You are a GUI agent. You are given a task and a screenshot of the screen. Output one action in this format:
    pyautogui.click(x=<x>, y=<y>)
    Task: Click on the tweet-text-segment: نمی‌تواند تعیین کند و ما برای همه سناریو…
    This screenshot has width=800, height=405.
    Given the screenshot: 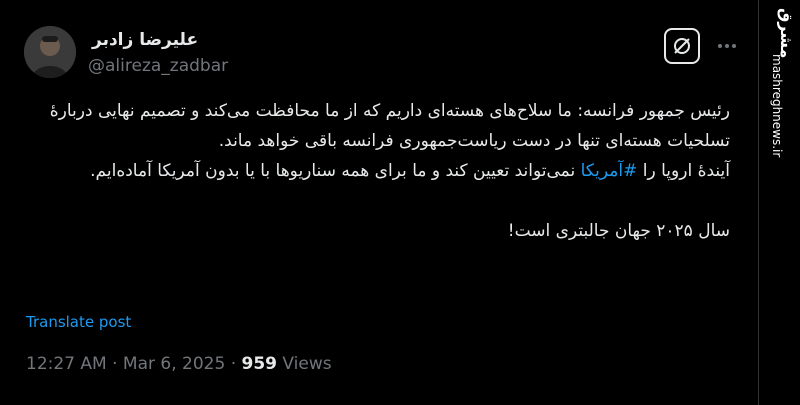 What is the action you would take?
    pyautogui.click(x=335, y=171)
    